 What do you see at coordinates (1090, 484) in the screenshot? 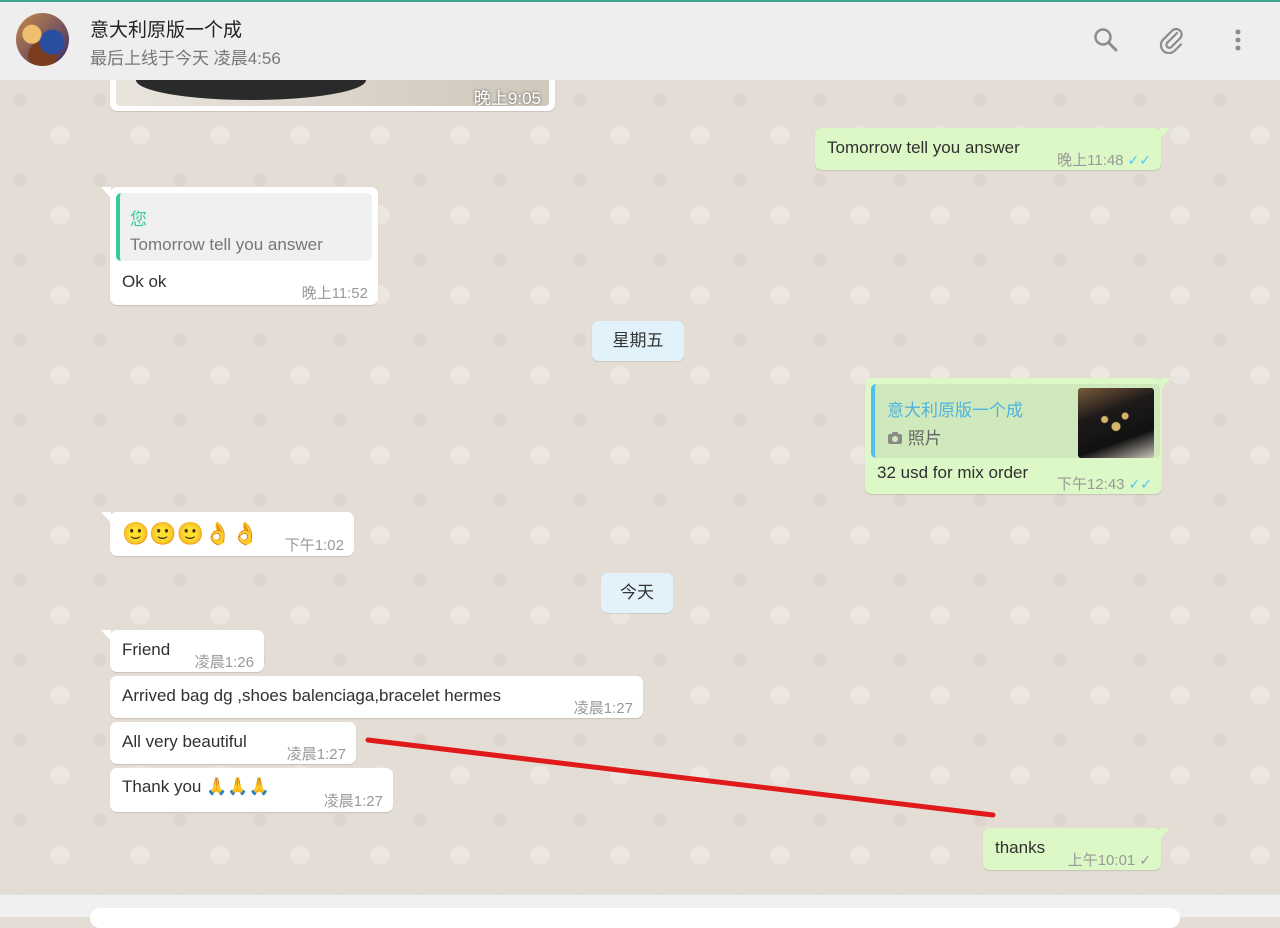
I see `message-time: 下午12:43` at bounding box center [1090, 484].